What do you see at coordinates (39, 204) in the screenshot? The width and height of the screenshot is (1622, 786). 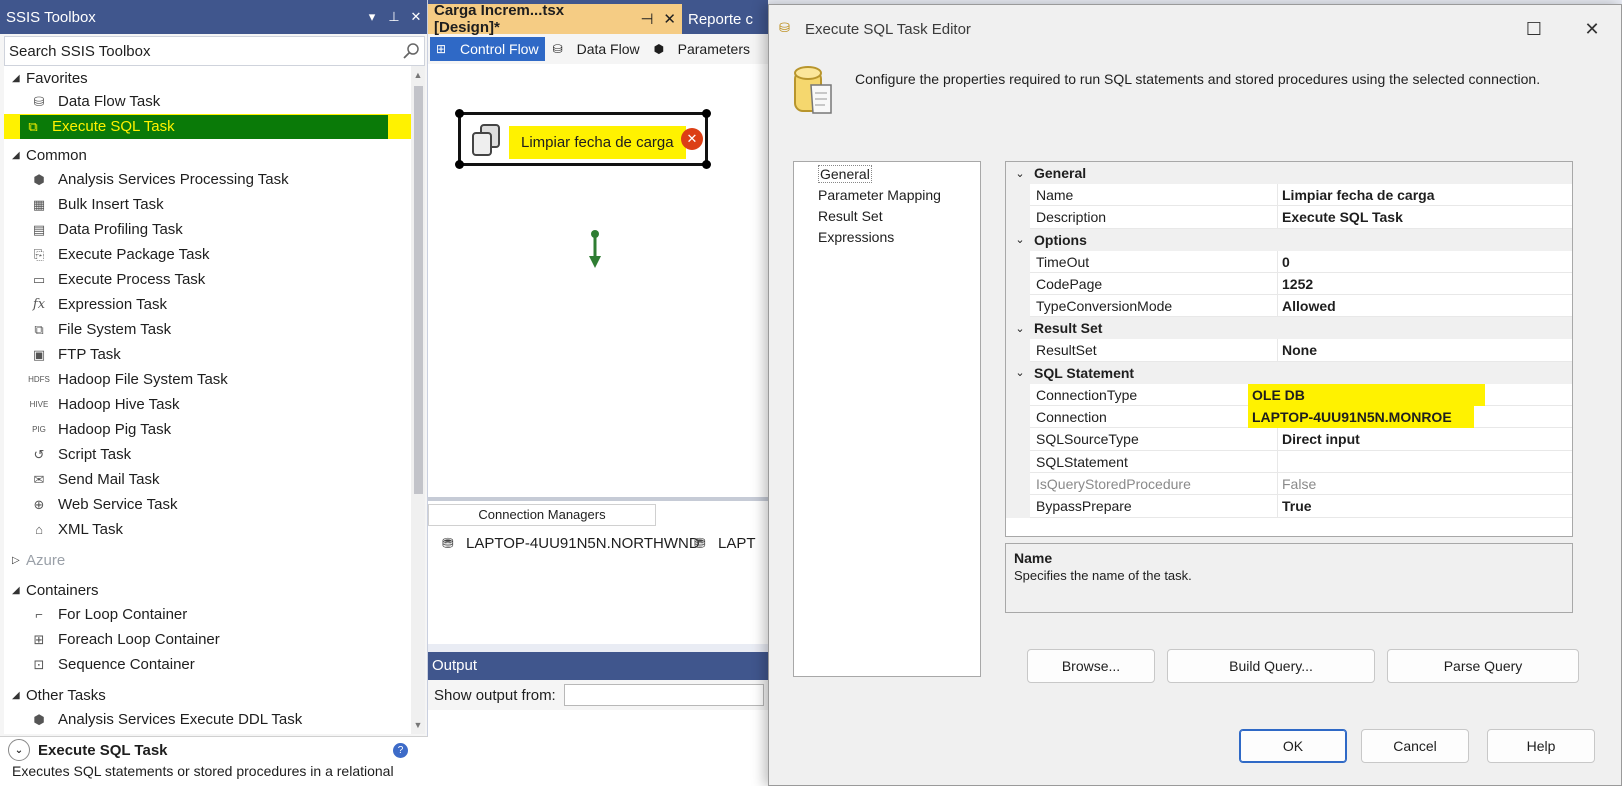 I see `bulk-insert-icon: ▦` at bounding box center [39, 204].